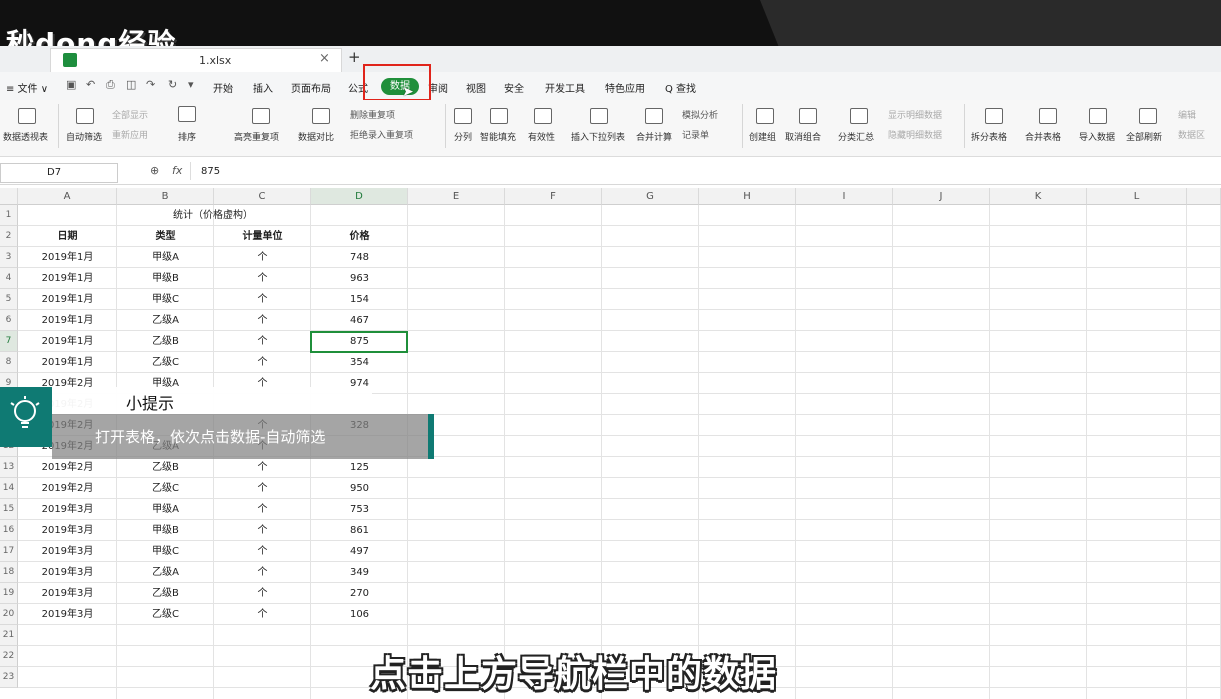 The height and width of the screenshot is (699, 1221). I want to click on insert-dropdown-button: 插入下拉列表, so click(598, 136).